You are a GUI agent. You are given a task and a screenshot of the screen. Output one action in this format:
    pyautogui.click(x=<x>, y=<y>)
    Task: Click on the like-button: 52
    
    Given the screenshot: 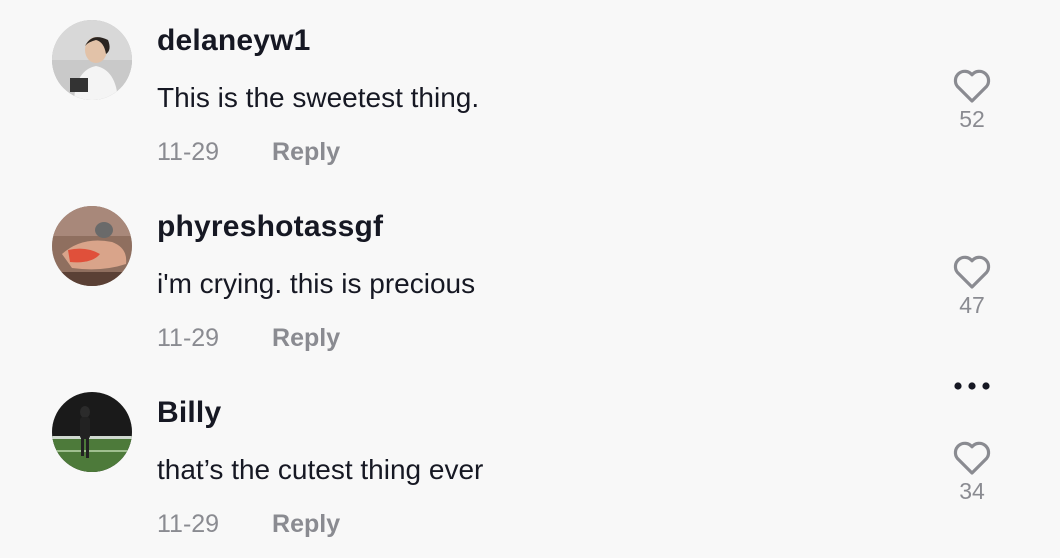 What is the action you would take?
    pyautogui.click(x=972, y=100)
    